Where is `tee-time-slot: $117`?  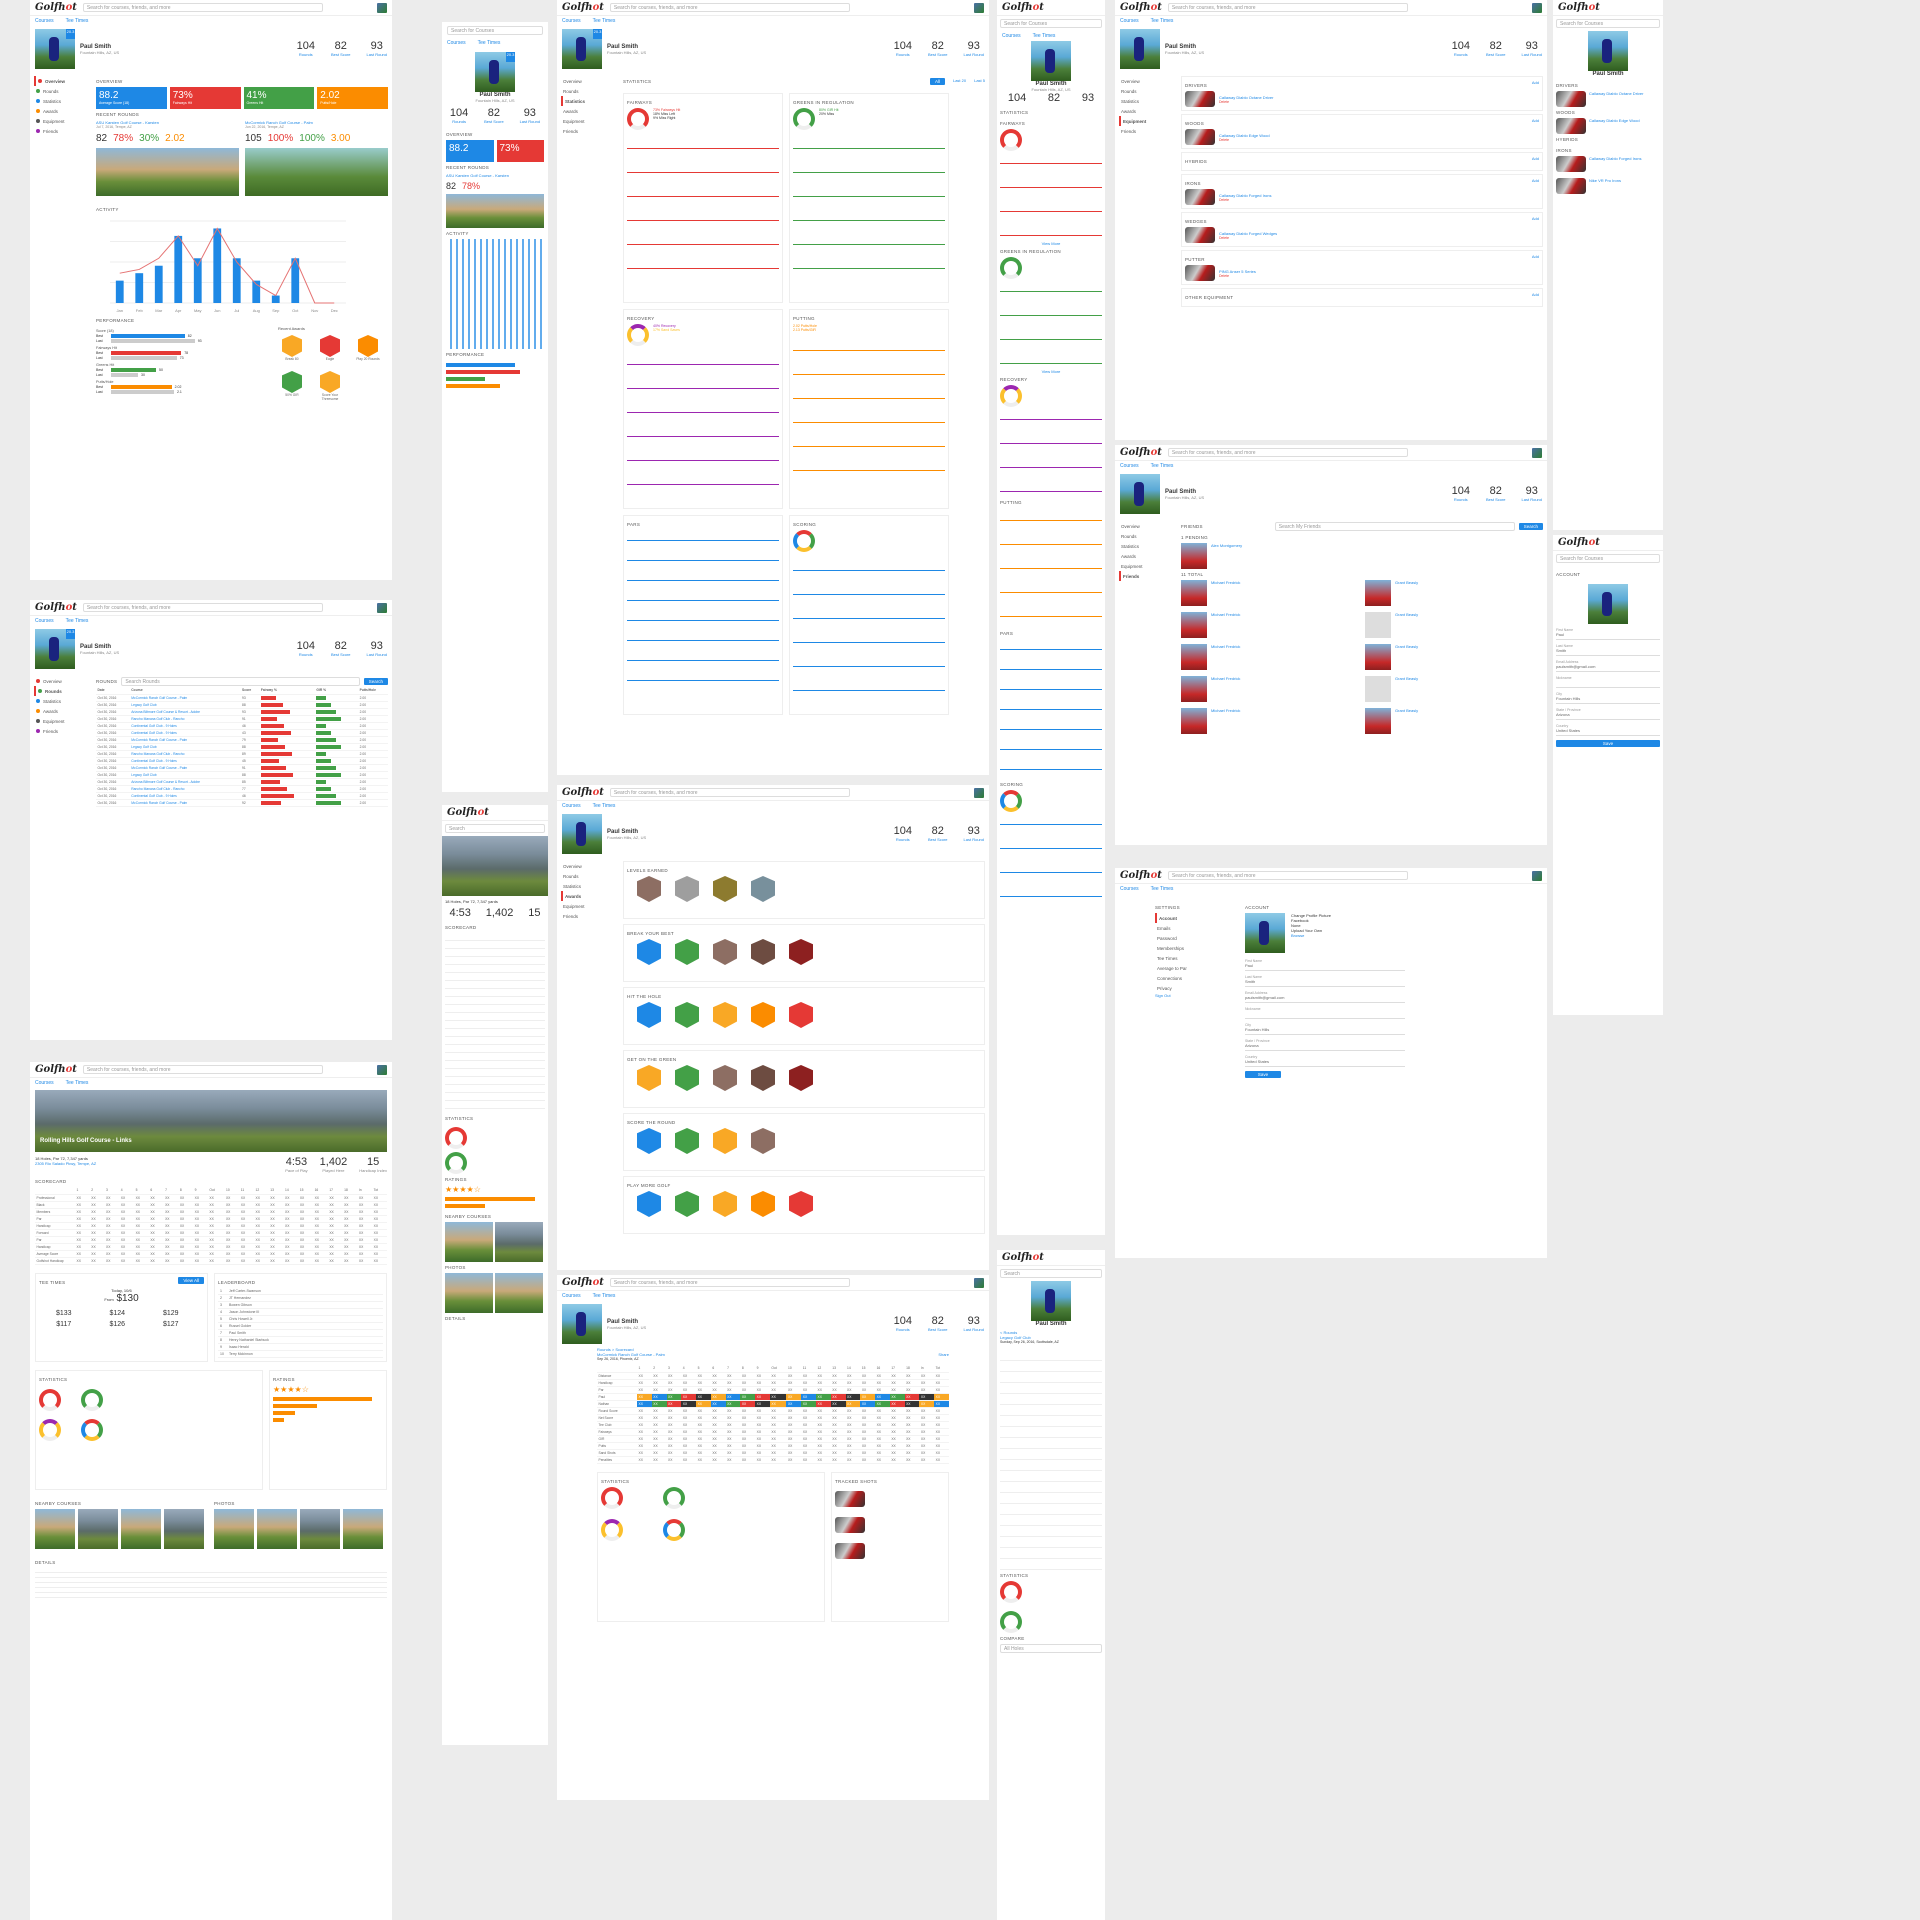 tee-time-slot: $117 is located at coordinates (64, 1324).